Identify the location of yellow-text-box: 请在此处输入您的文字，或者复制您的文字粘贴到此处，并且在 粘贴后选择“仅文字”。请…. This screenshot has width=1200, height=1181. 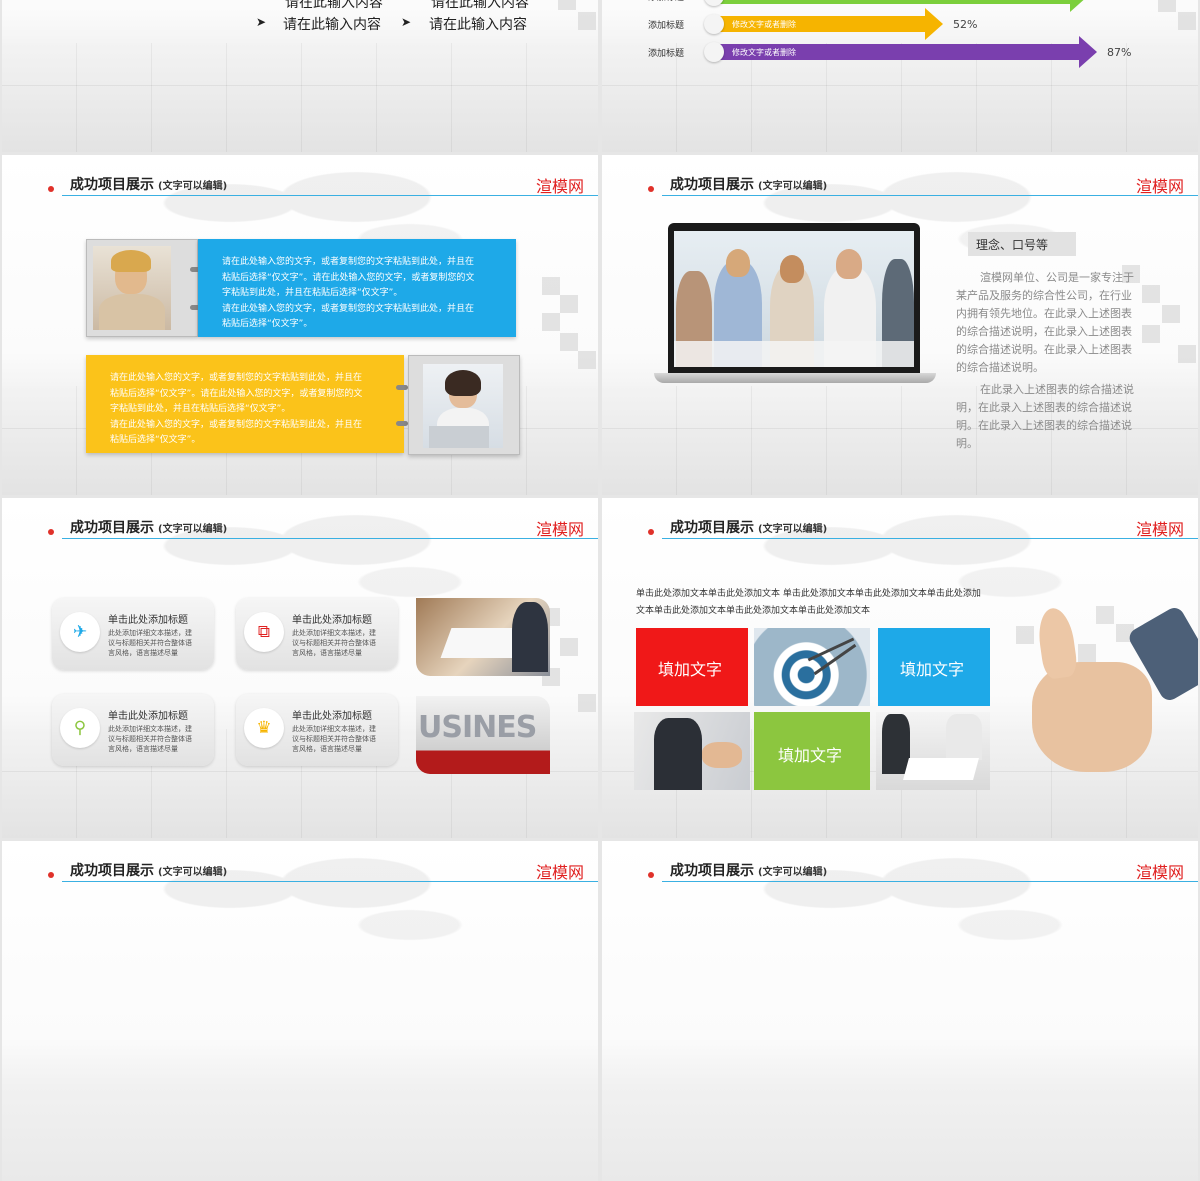
(245, 404).